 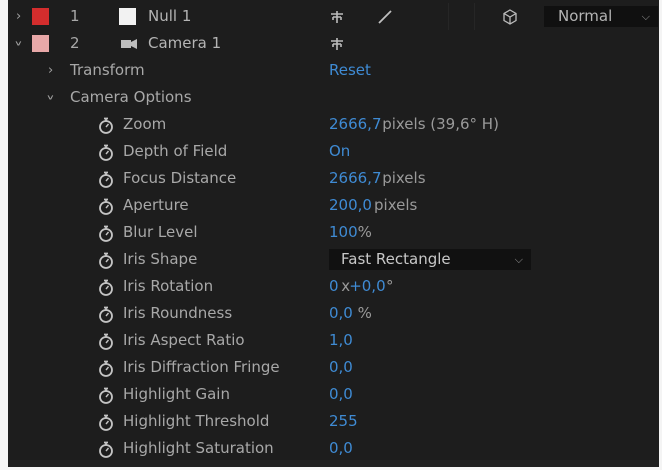 I want to click on dropdown-value: Fast Rectangle, so click(x=396, y=259).